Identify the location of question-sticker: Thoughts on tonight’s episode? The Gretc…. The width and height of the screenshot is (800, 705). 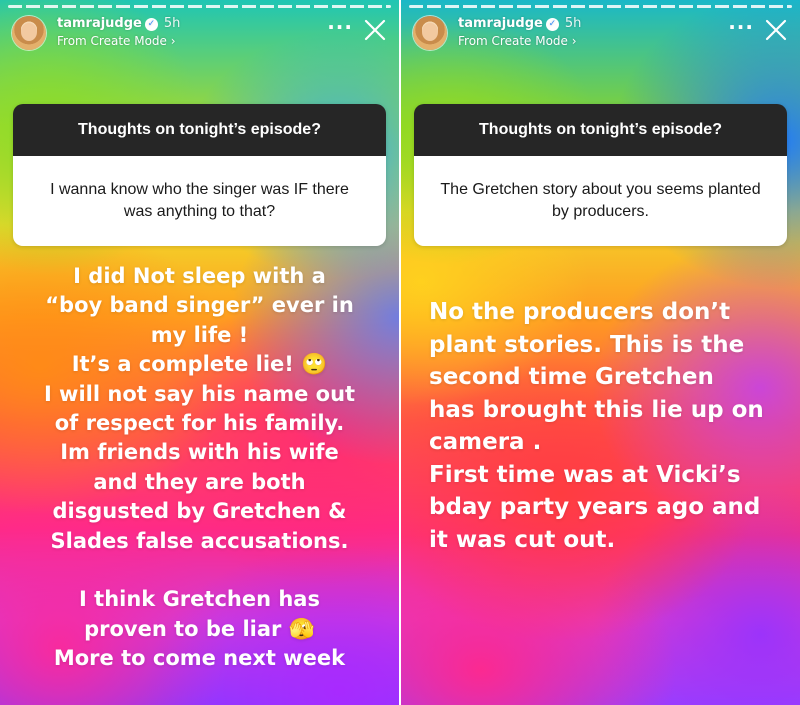
(600, 175).